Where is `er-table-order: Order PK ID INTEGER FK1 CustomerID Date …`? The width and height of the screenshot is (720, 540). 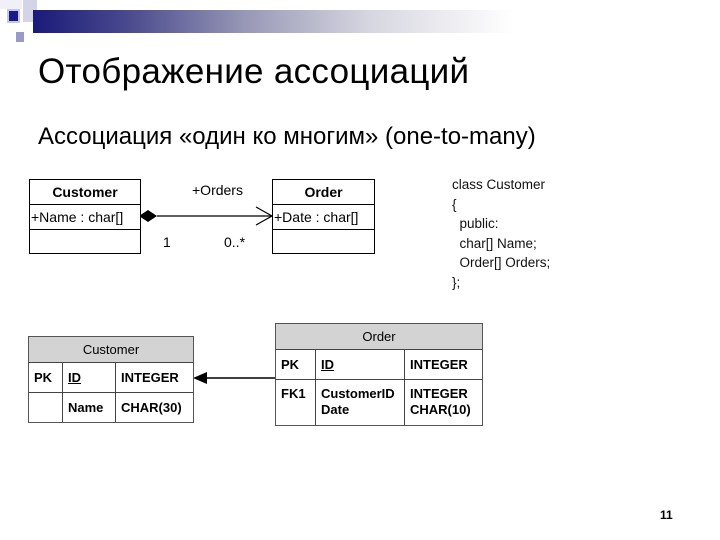 er-table-order: Order PK ID INTEGER FK1 CustomerID Date … is located at coordinates (379, 374).